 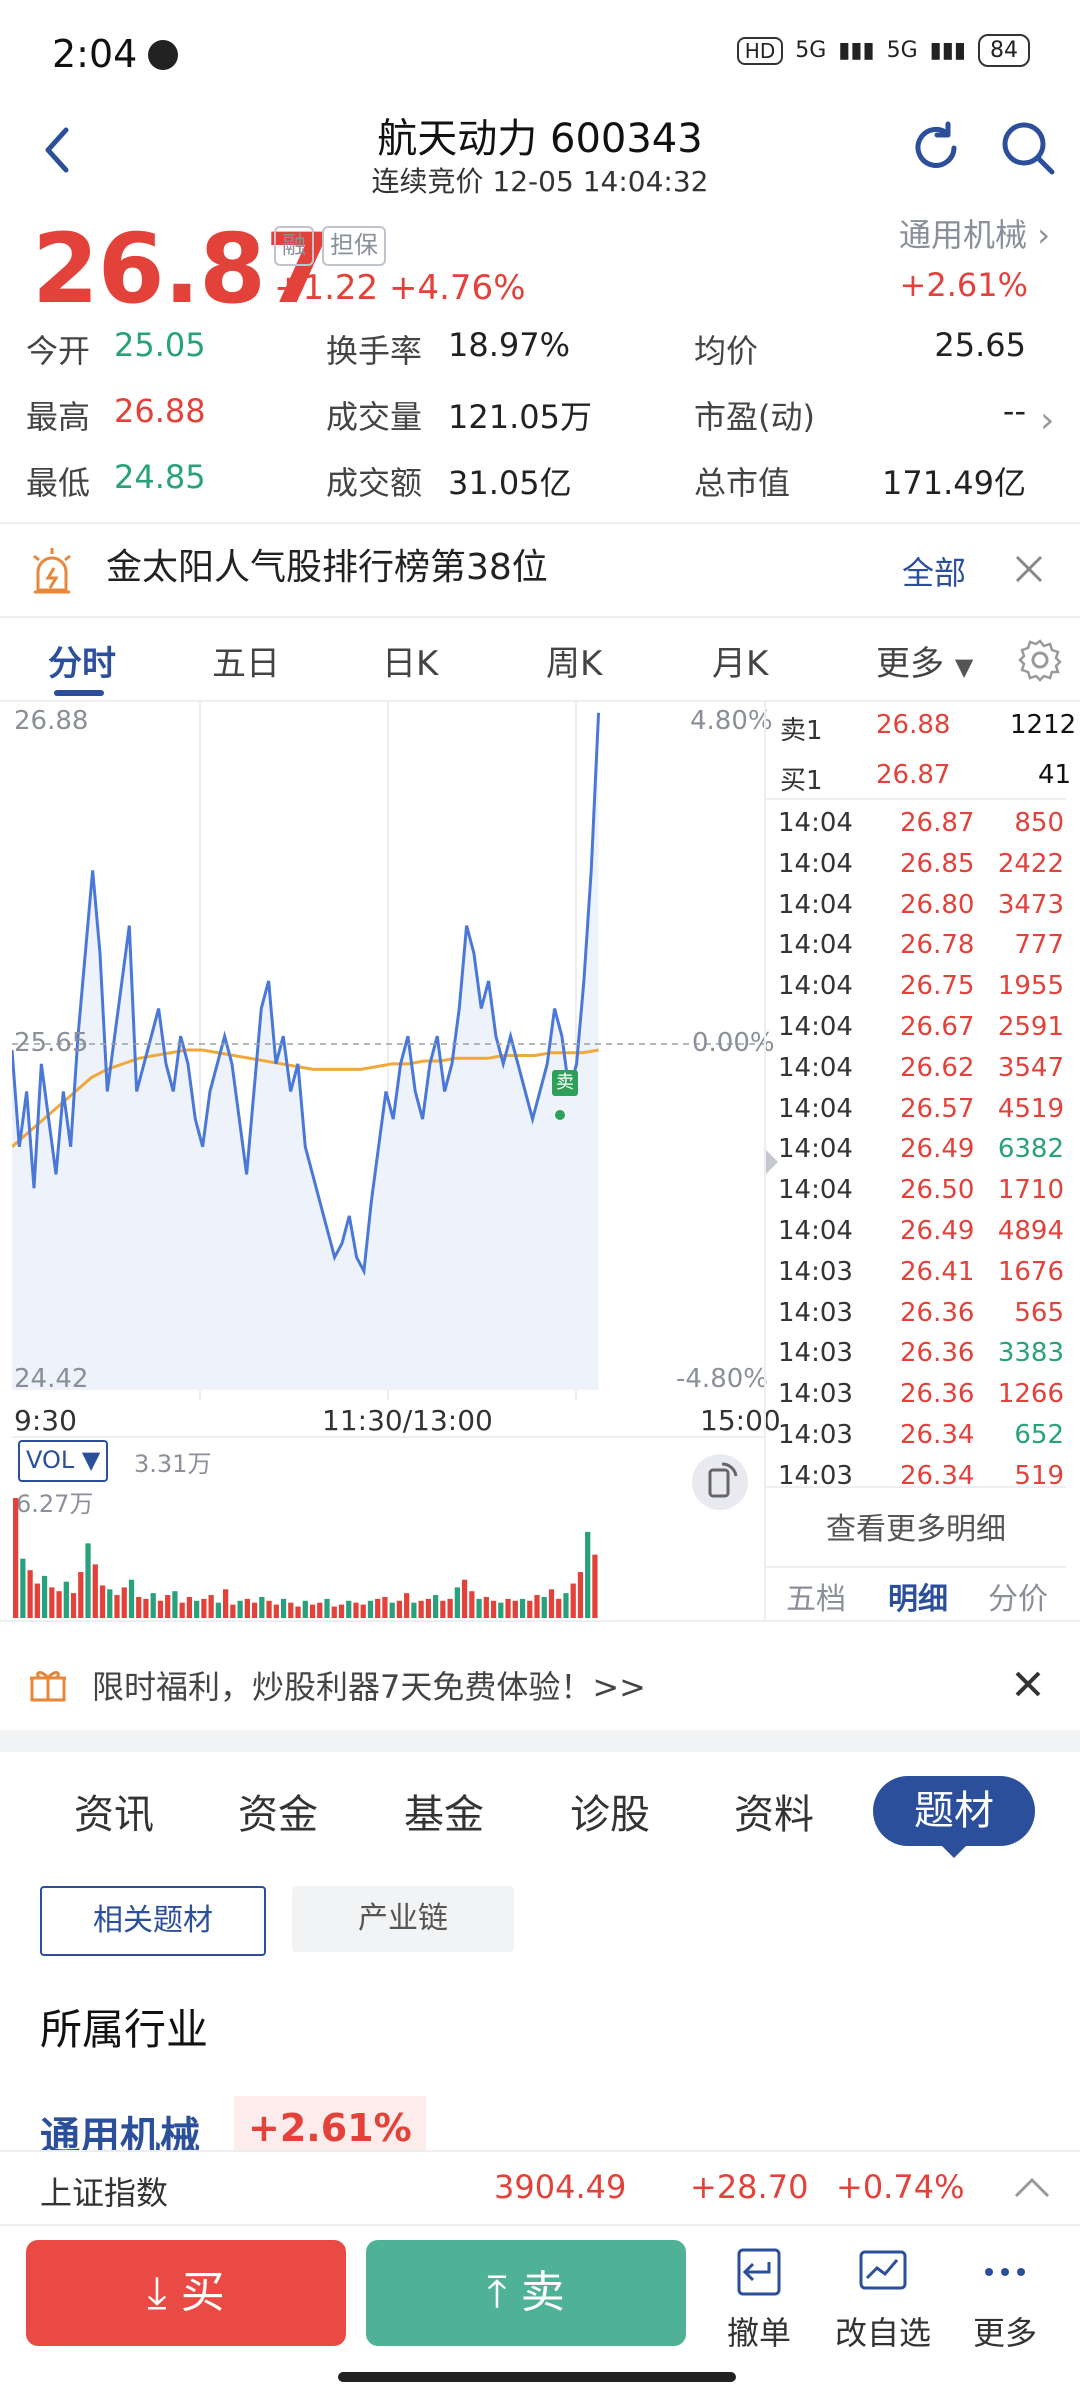 I want to click on edit-watchlist-icon, so click(x=883, y=2270).